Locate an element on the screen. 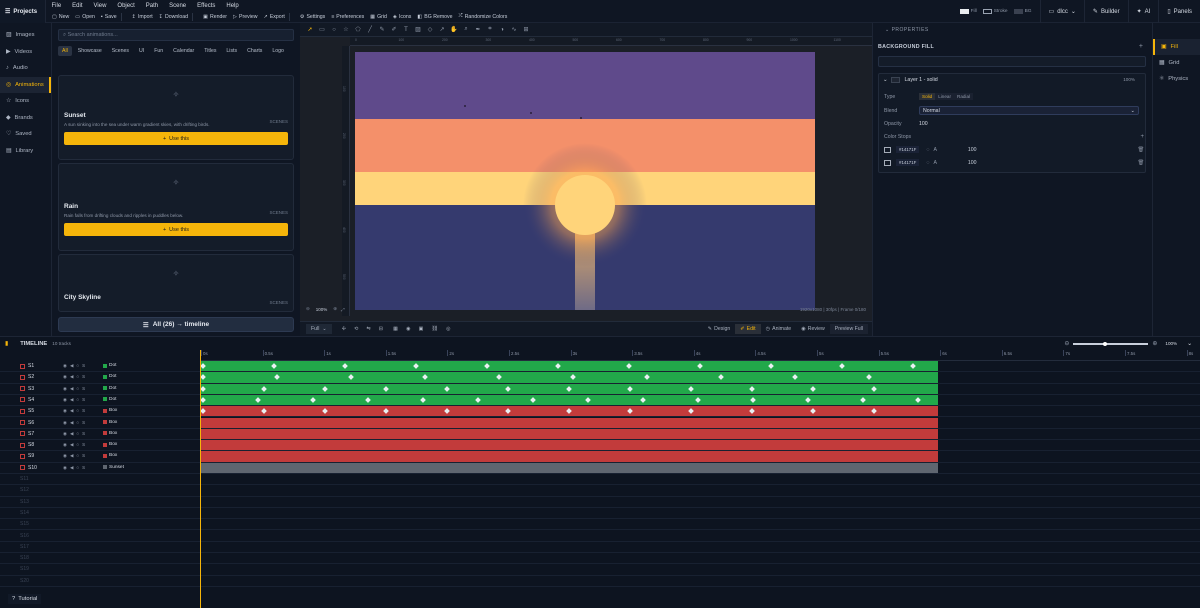 This screenshot has height=608, width=1200. empty-track-row: S12 is located at coordinates (600, 491).